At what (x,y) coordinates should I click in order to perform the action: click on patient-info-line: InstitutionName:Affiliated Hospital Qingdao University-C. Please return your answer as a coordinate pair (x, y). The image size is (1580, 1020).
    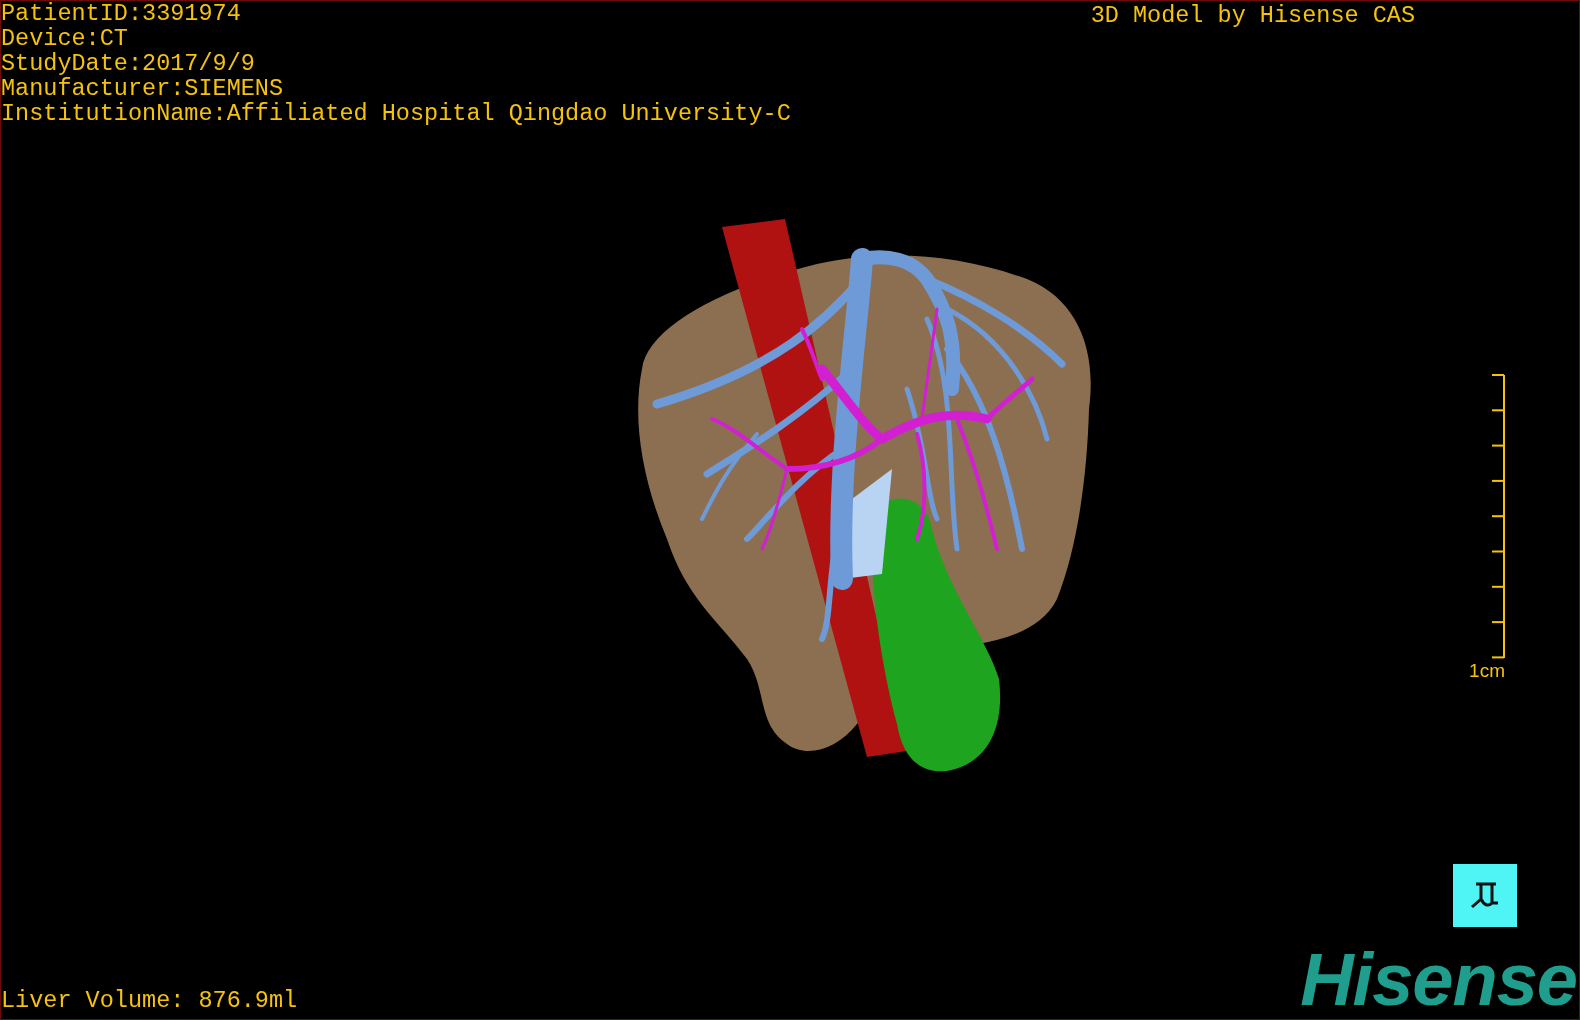
    Looking at the image, I should click on (396, 113).